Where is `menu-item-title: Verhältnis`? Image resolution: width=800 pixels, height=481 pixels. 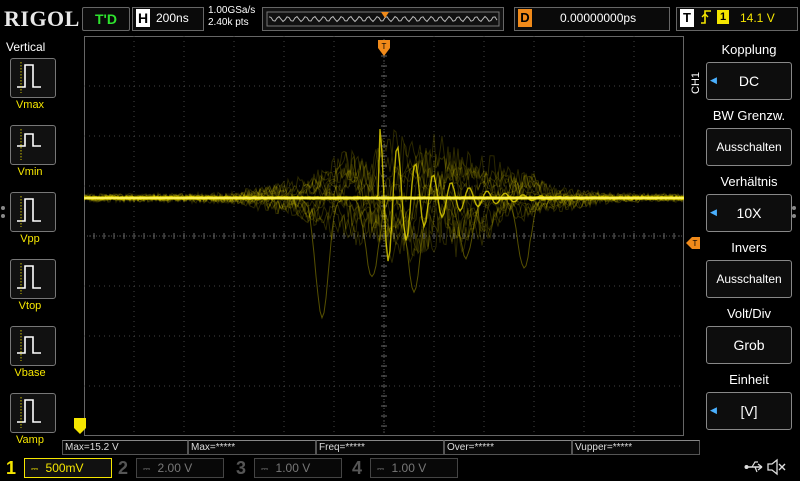 menu-item-title: Verhältnis is located at coordinates (749, 181).